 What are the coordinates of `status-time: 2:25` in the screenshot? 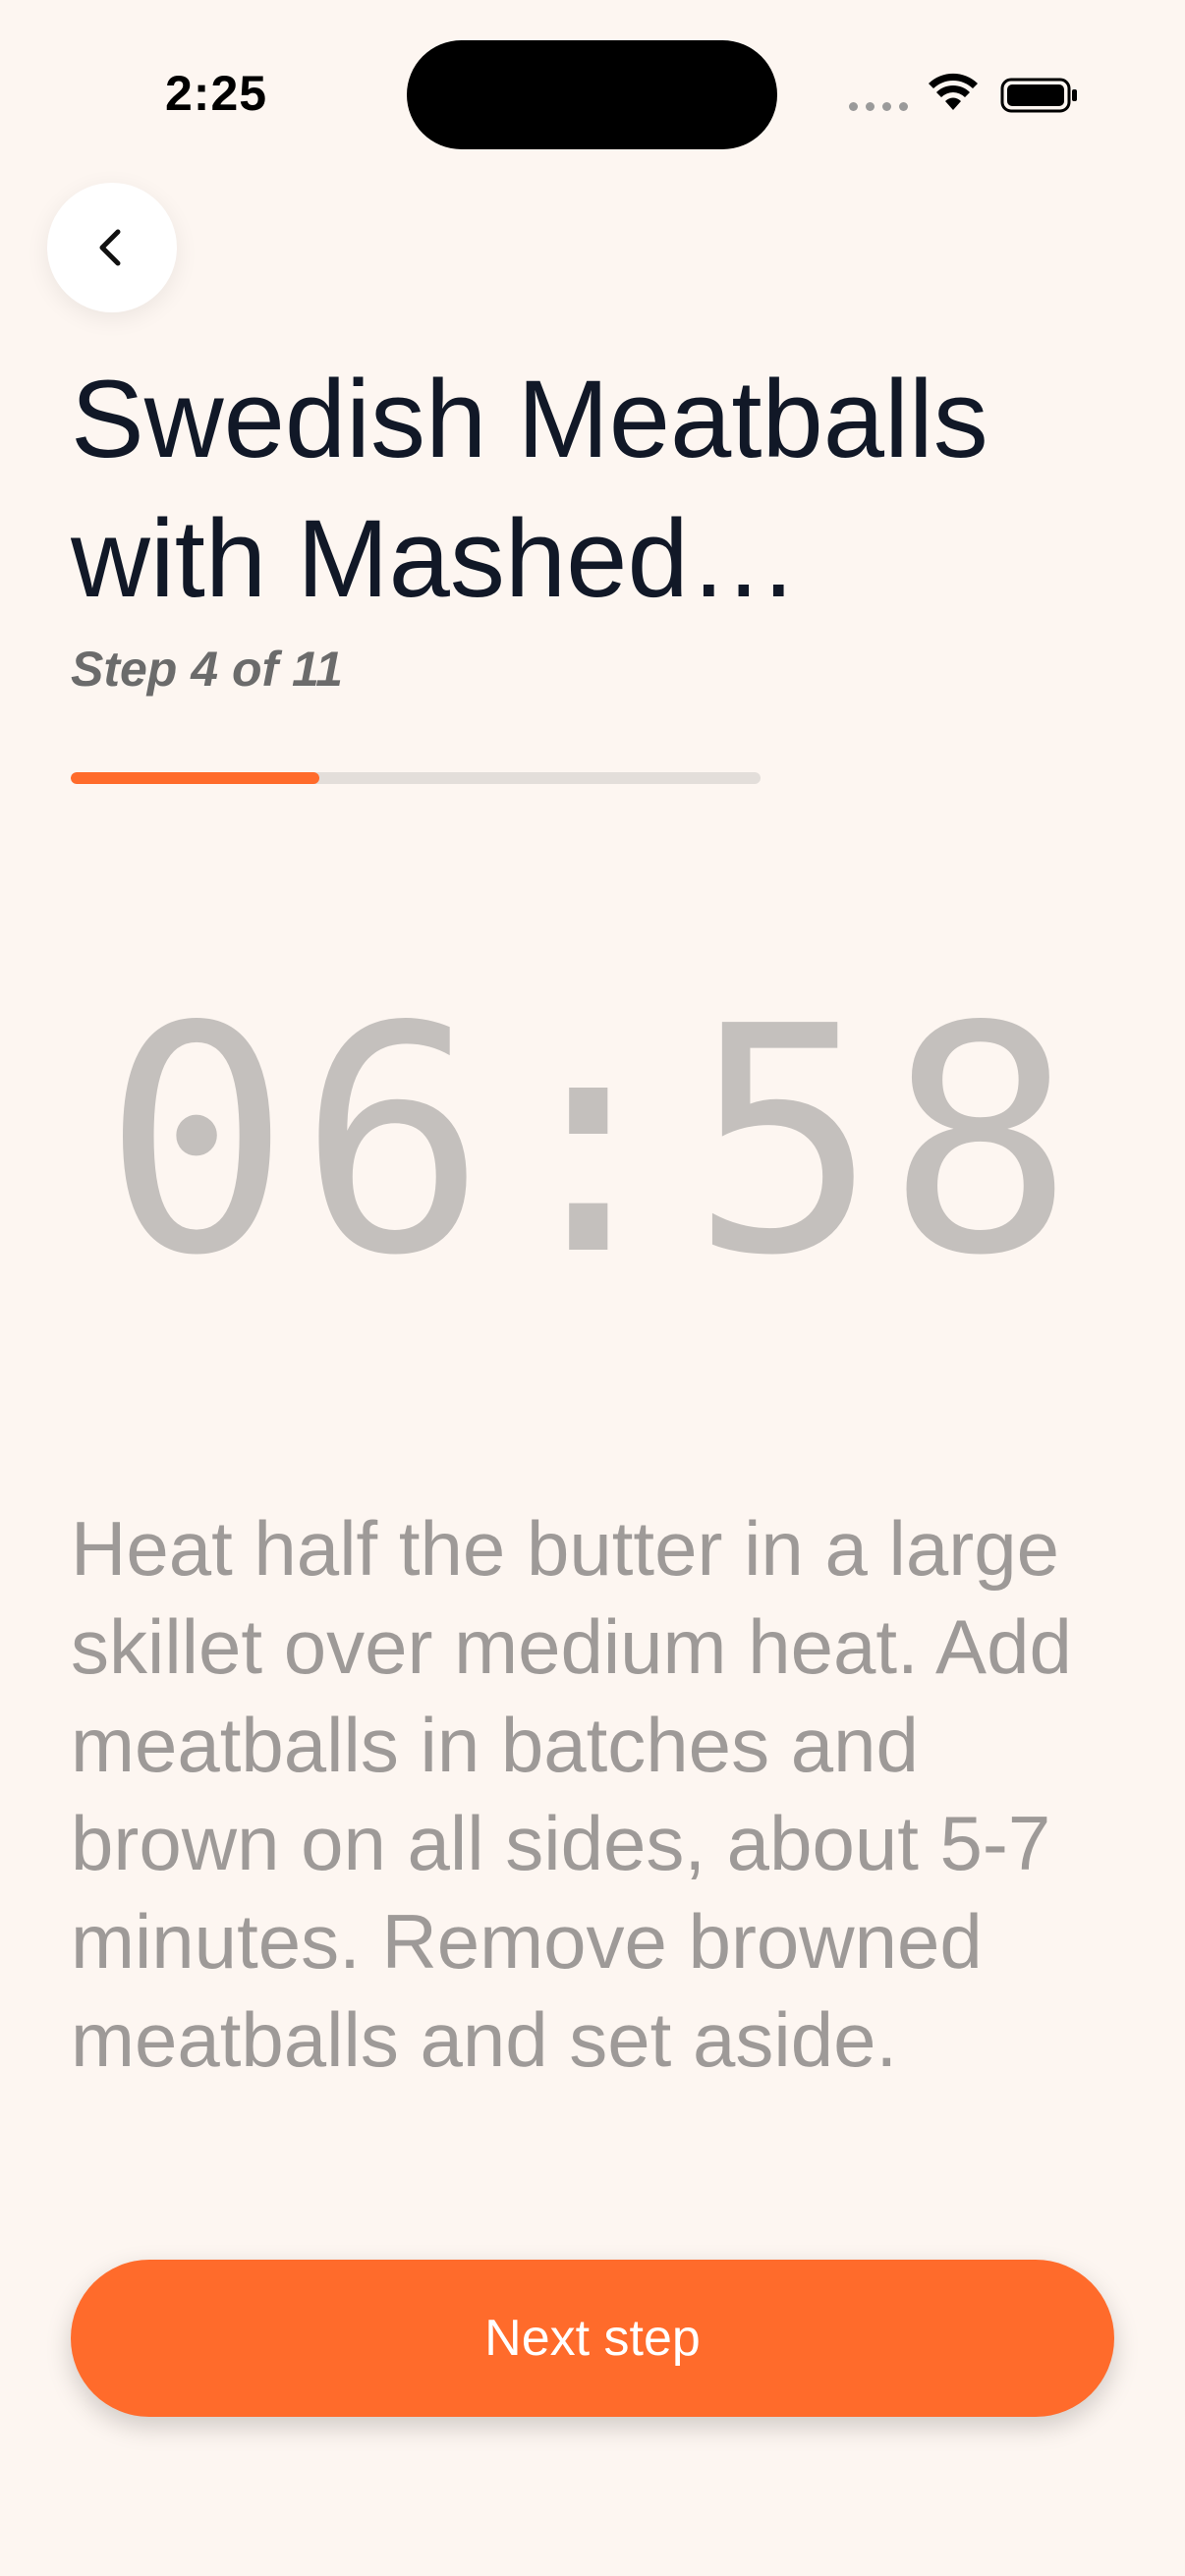 It's located at (216, 93).